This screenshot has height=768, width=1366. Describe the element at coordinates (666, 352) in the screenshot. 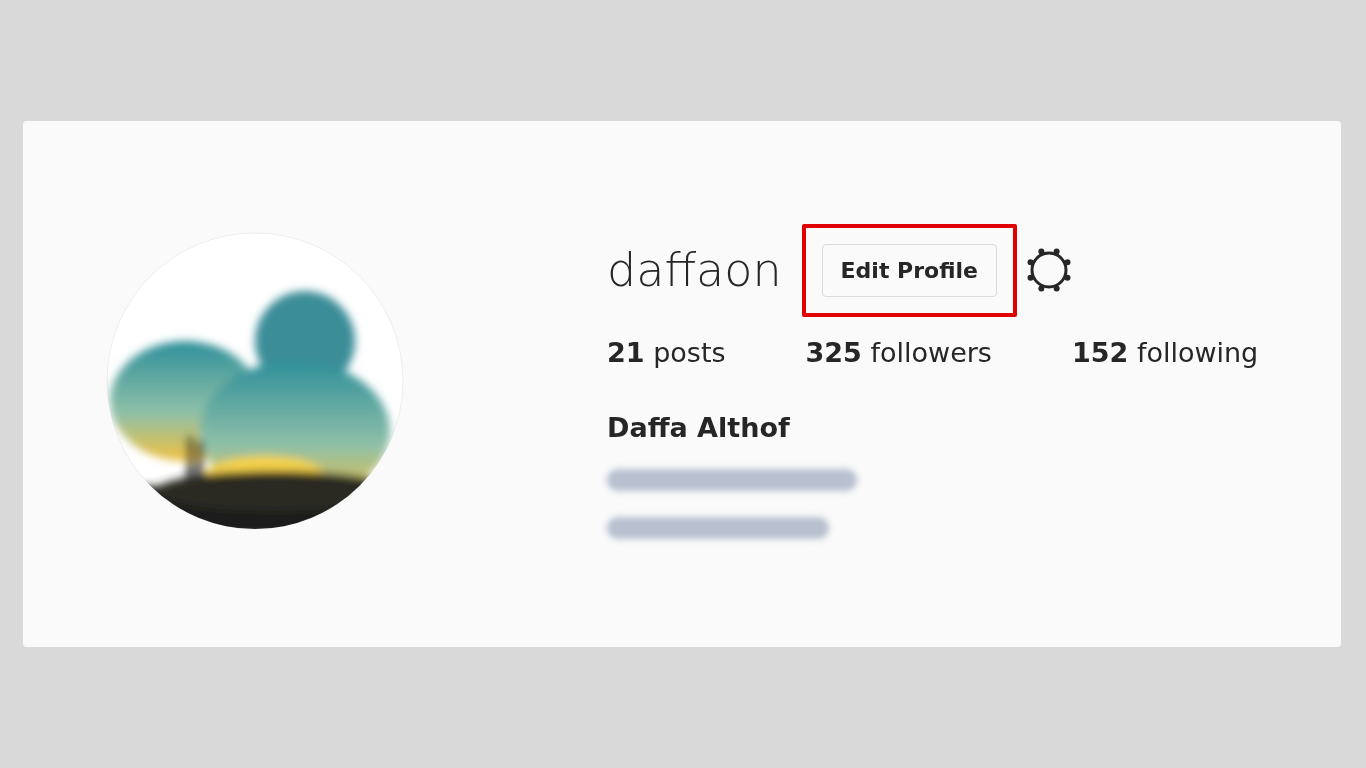

I see `stat-count: 21 posts` at that location.